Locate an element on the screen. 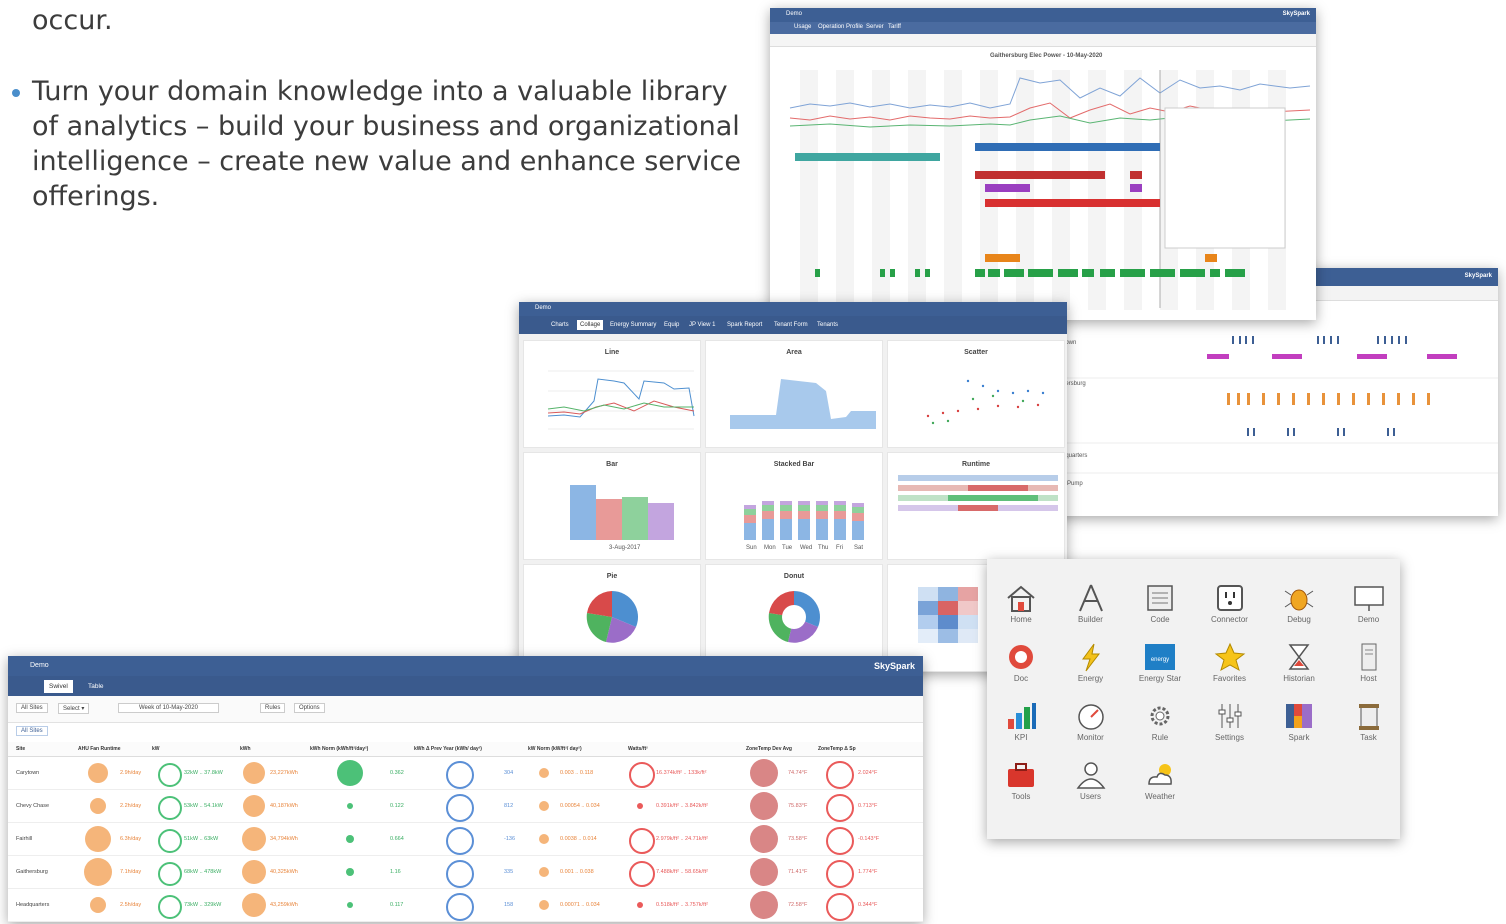 The image size is (1506, 924). app-tile-users: Users is located at coordinates (1091, 789).